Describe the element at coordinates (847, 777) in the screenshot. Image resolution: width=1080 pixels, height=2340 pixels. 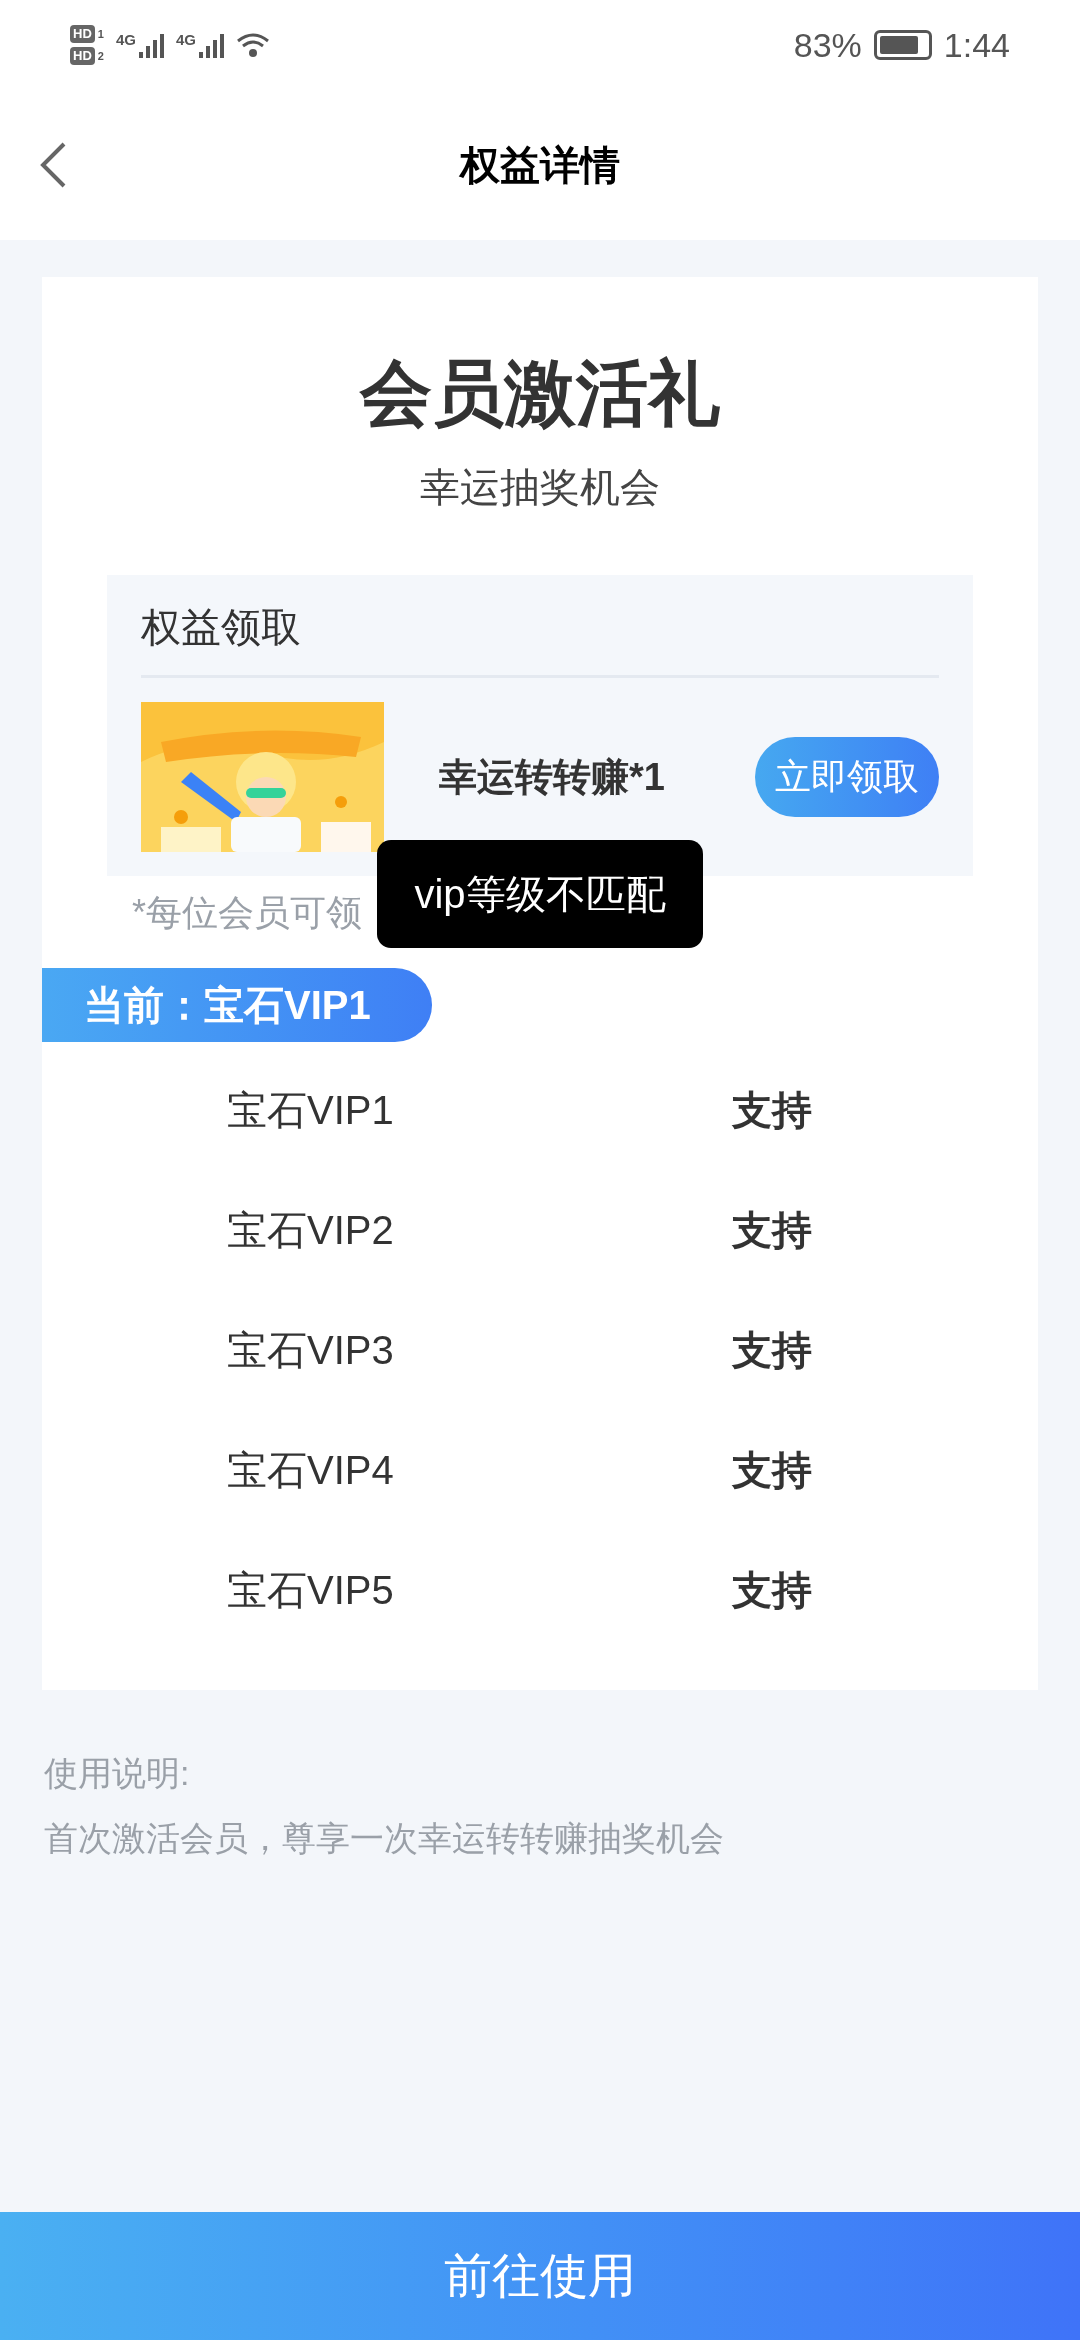
I see `claim-button: 立即领取` at that location.